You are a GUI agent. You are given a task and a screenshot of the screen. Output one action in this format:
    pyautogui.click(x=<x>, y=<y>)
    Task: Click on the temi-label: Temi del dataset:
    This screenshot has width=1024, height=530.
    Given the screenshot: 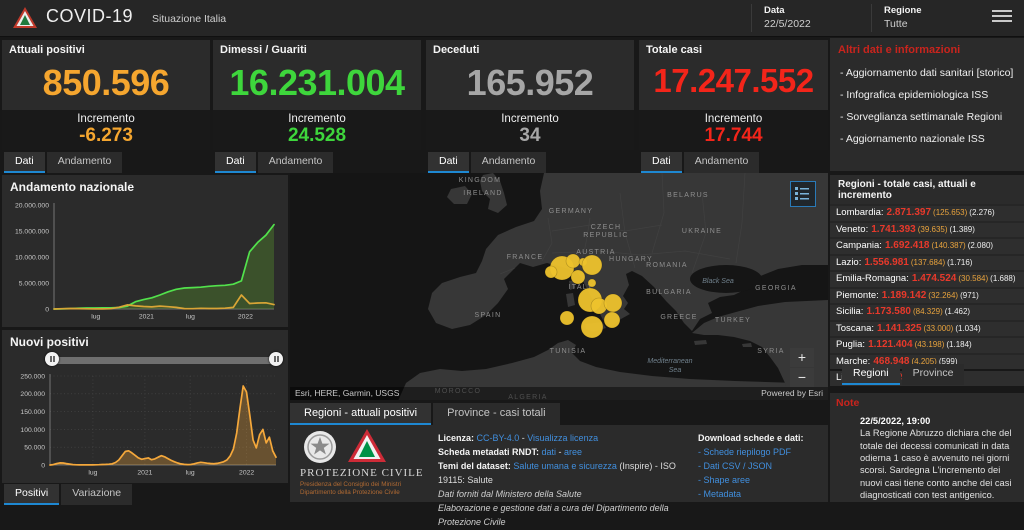 What is the action you would take?
    pyautogui.click(x=476, y=465)
    